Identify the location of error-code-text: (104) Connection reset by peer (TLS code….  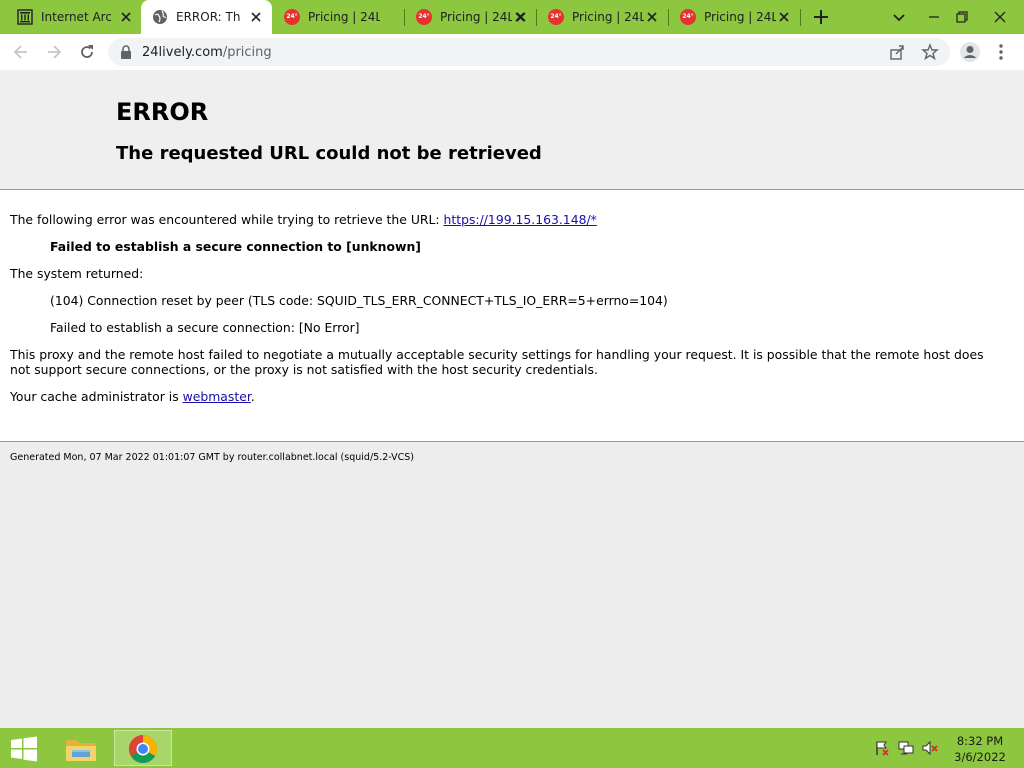
(359, 300).